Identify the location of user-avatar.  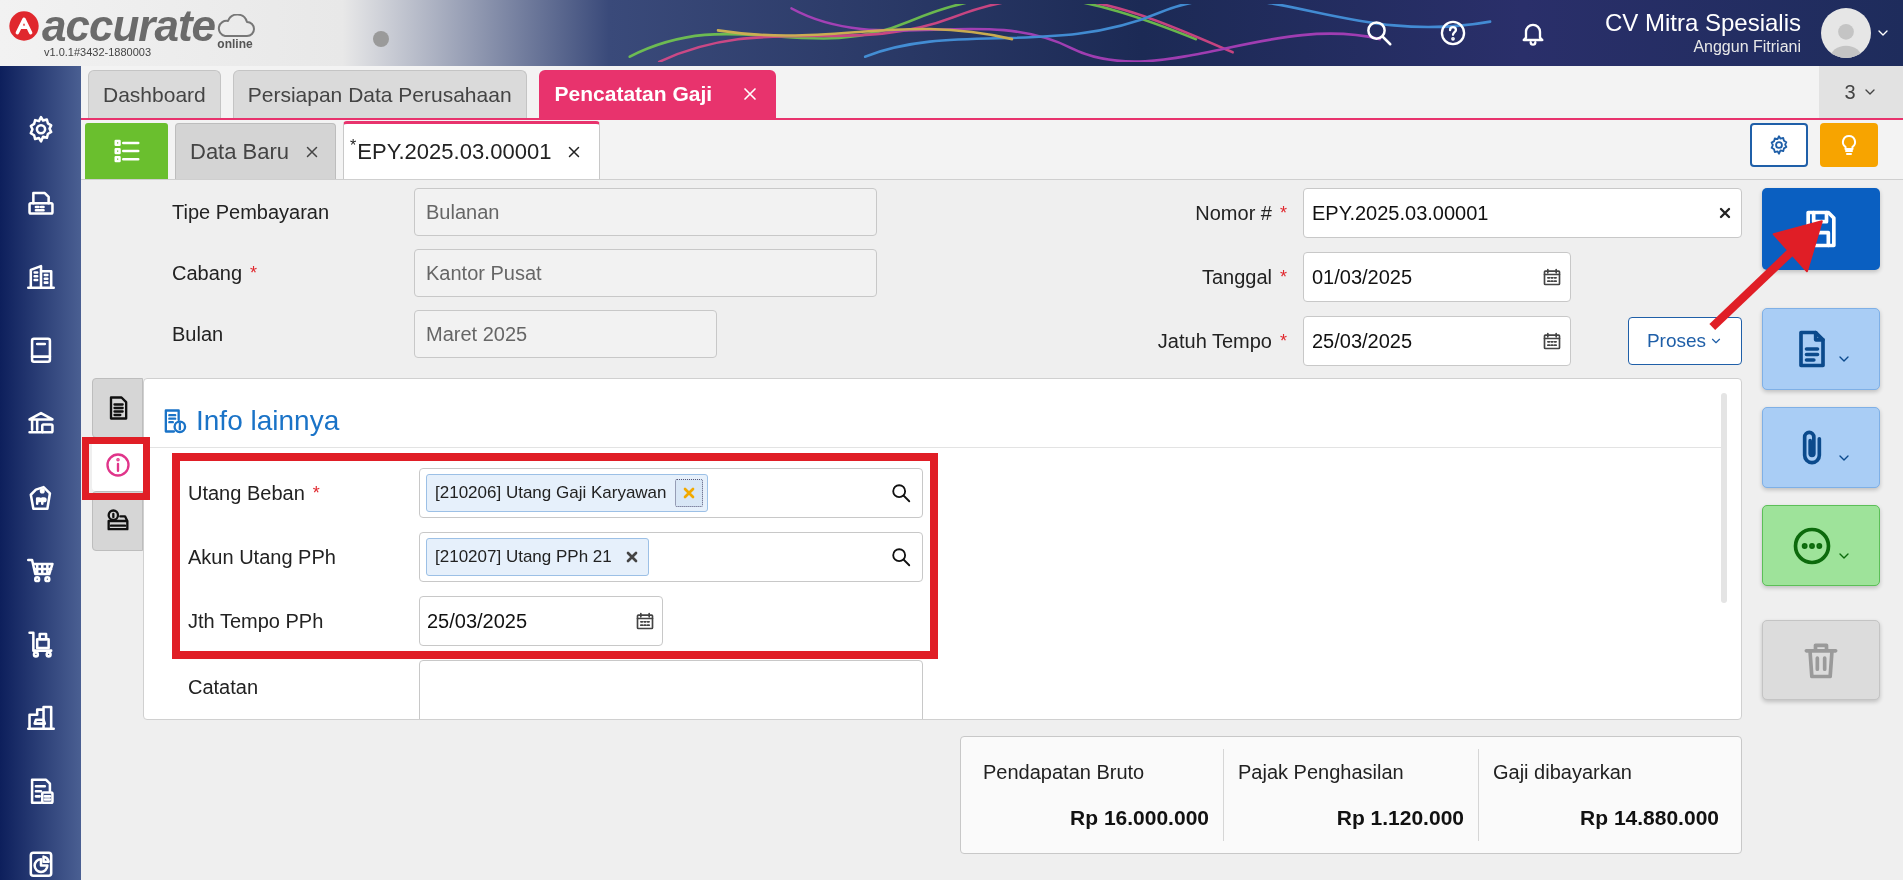
(1846, 33).